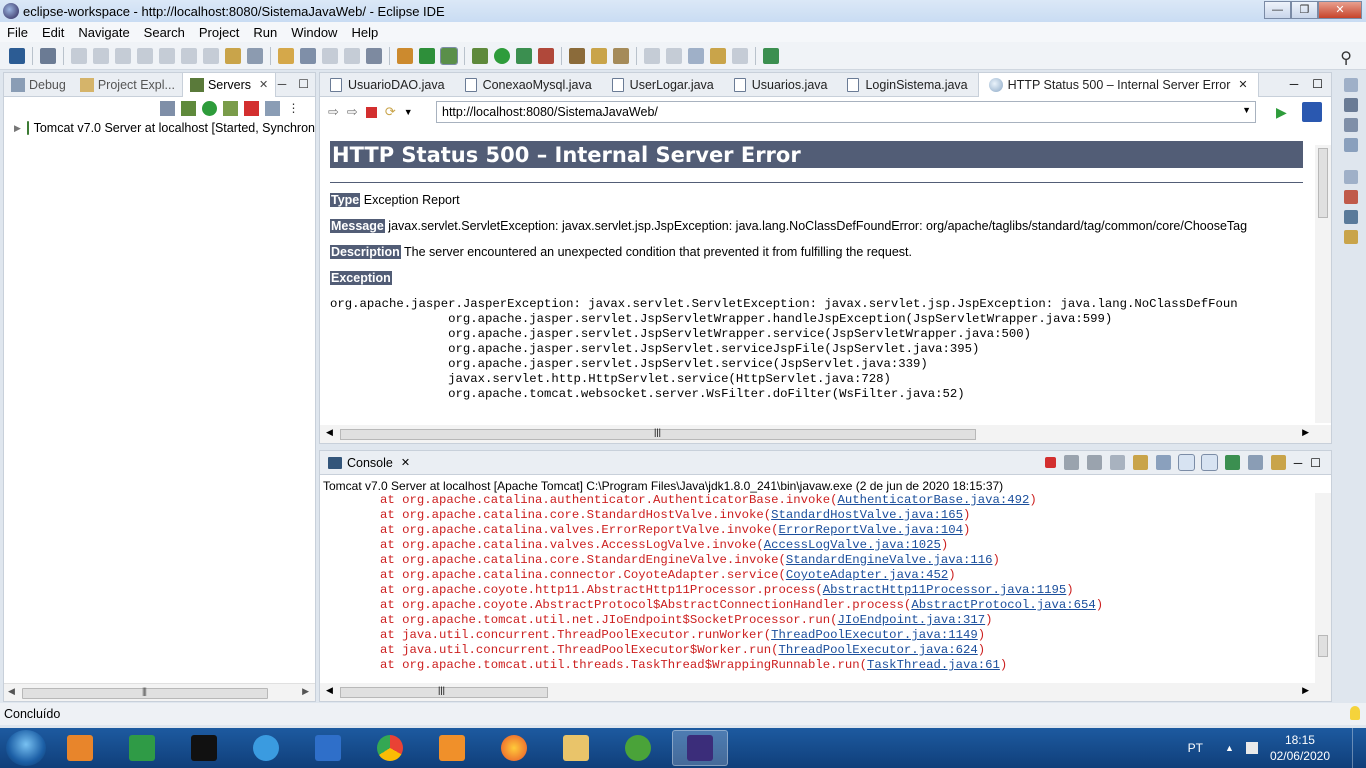 This screenshot has width=1366, height=768. I want to click on source-link: TaskThread.java:61, so click(933, 665).